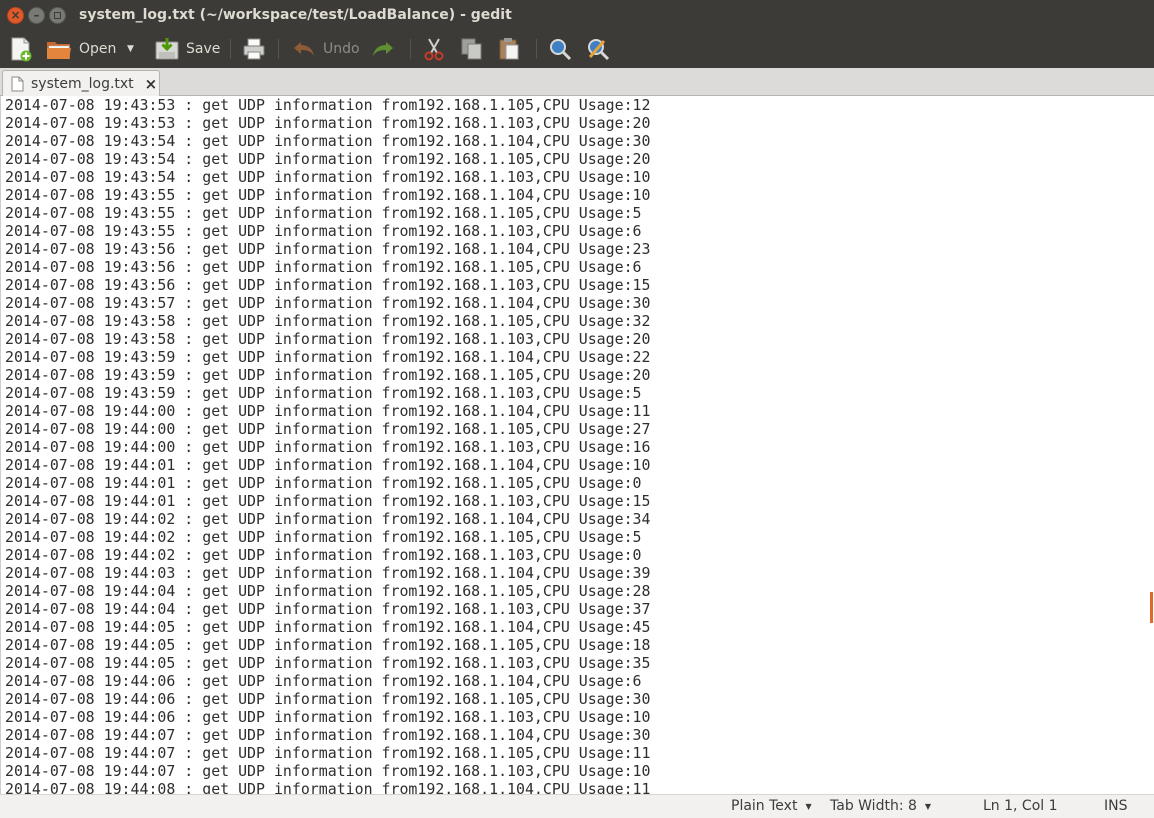  I want to click on redo-icon, so click(383, 49).